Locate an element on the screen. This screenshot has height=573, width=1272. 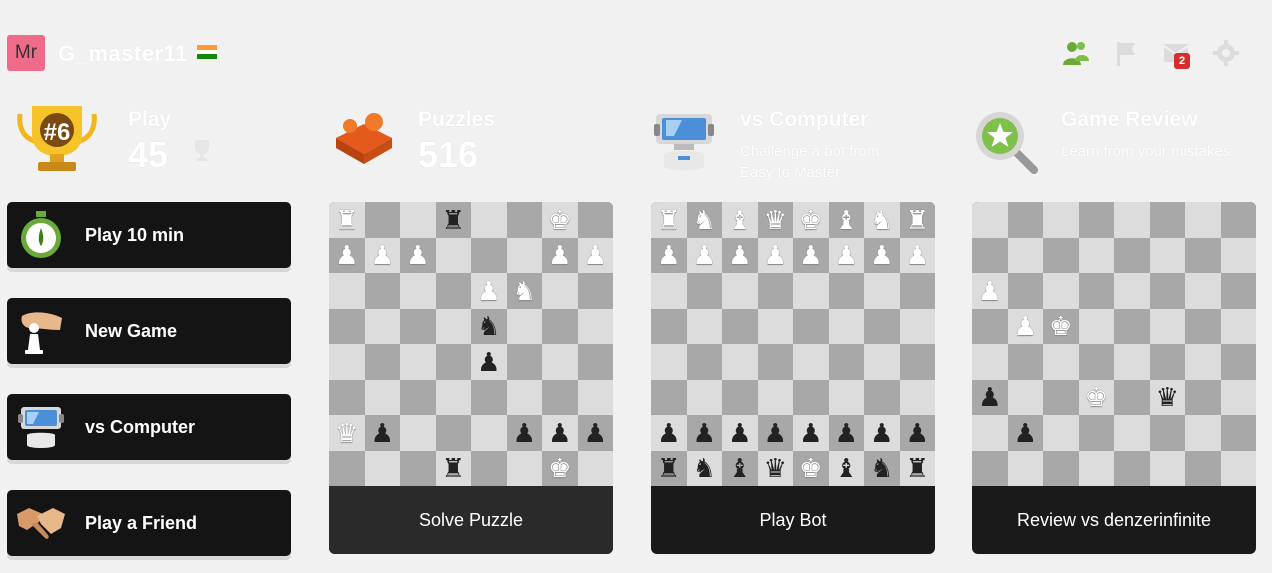
vs-computer-label: vs Computer is located at coordinates (140, 426).